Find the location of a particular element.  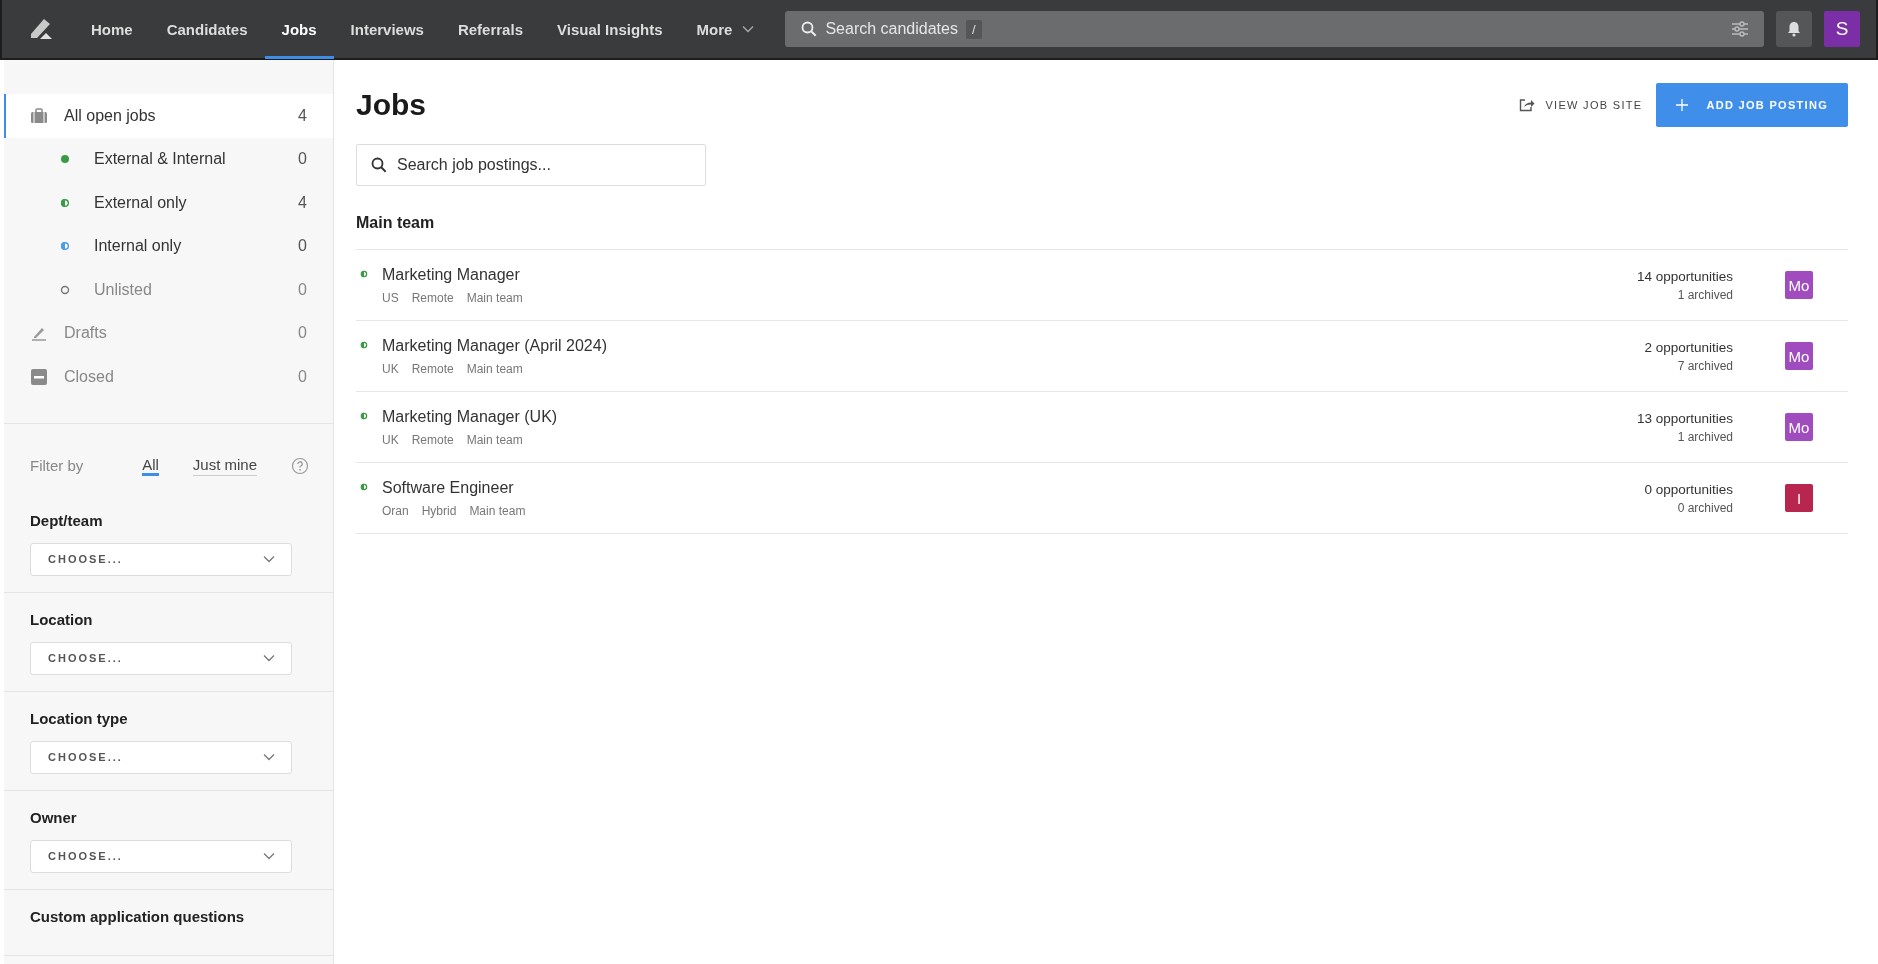

notifications-button is located at coordinates (1794, 29).